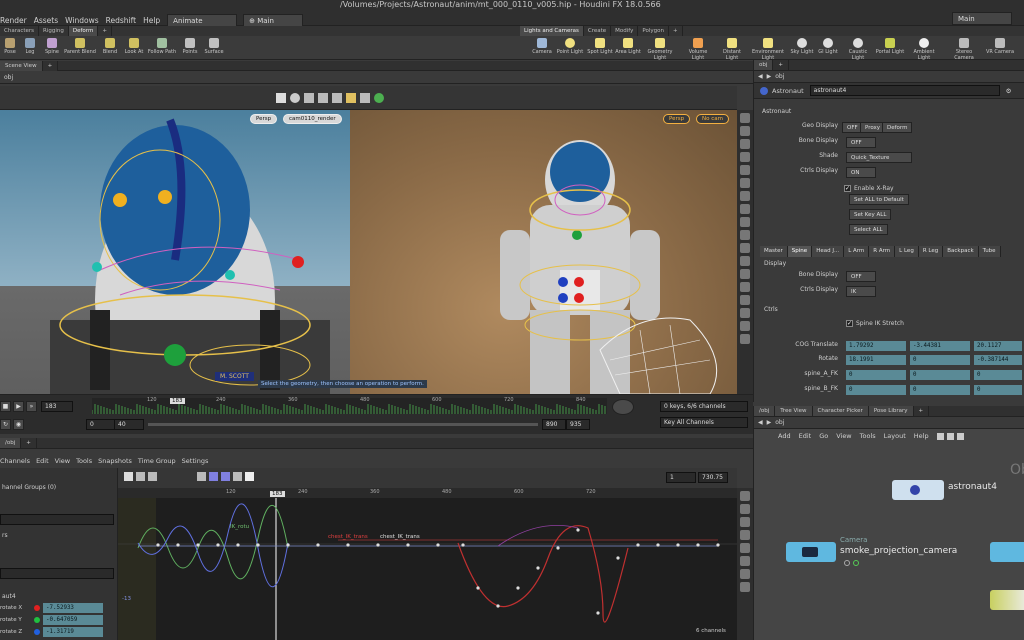 The width and height of the screenshot is (1024, 640). What do you see at coordinates (732, 49) in the screenshot?
I see `tool-distant-light: Distant Light` at bounding box center [732, 49].